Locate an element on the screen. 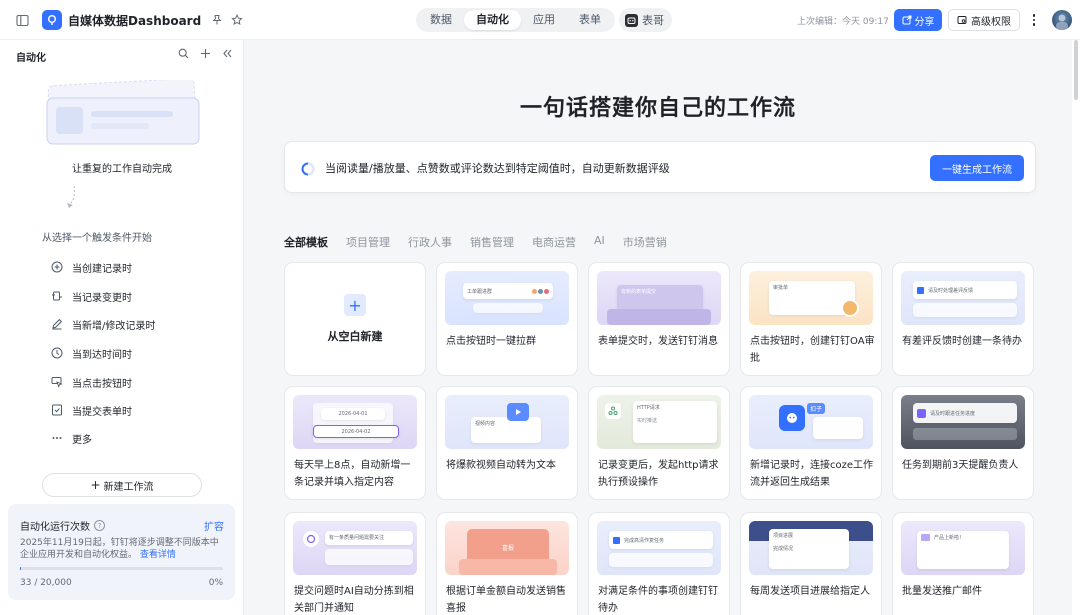 Image resolution: width=1080 pixels, height=615 pixels. template-card: HTTP请求 实时推送 记录变更后，发起http请求执行预设操作 is located at coordinates (659, 443).